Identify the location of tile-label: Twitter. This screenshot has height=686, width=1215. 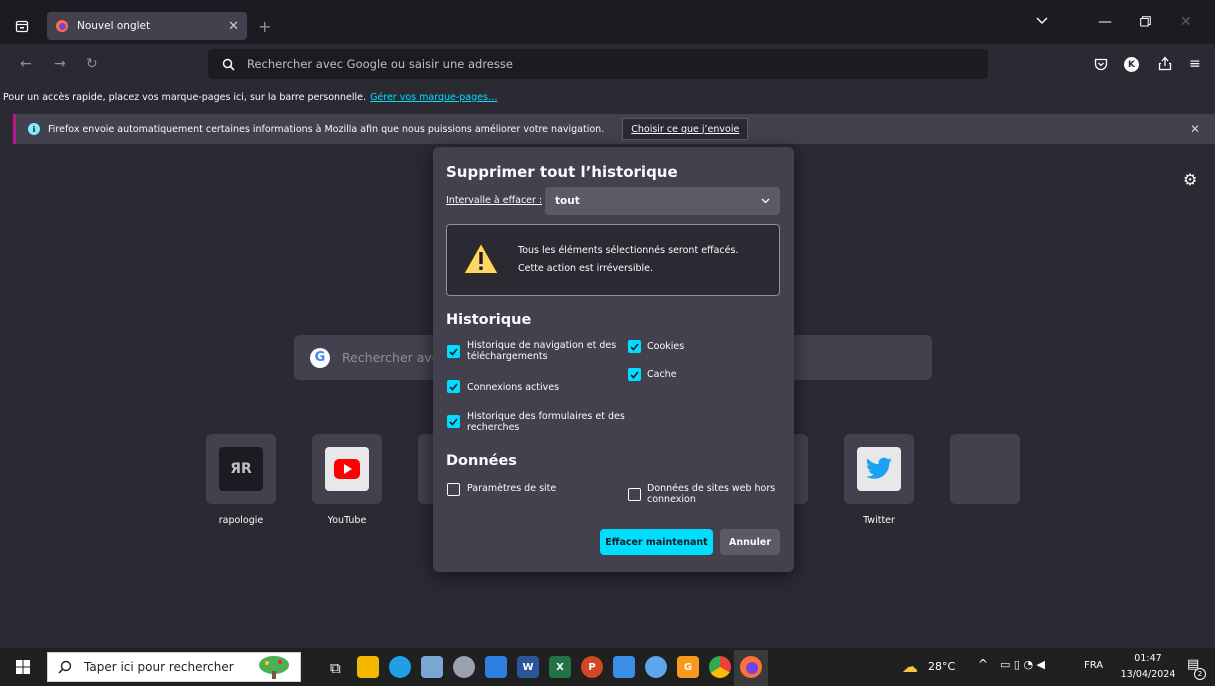
(879, 520).